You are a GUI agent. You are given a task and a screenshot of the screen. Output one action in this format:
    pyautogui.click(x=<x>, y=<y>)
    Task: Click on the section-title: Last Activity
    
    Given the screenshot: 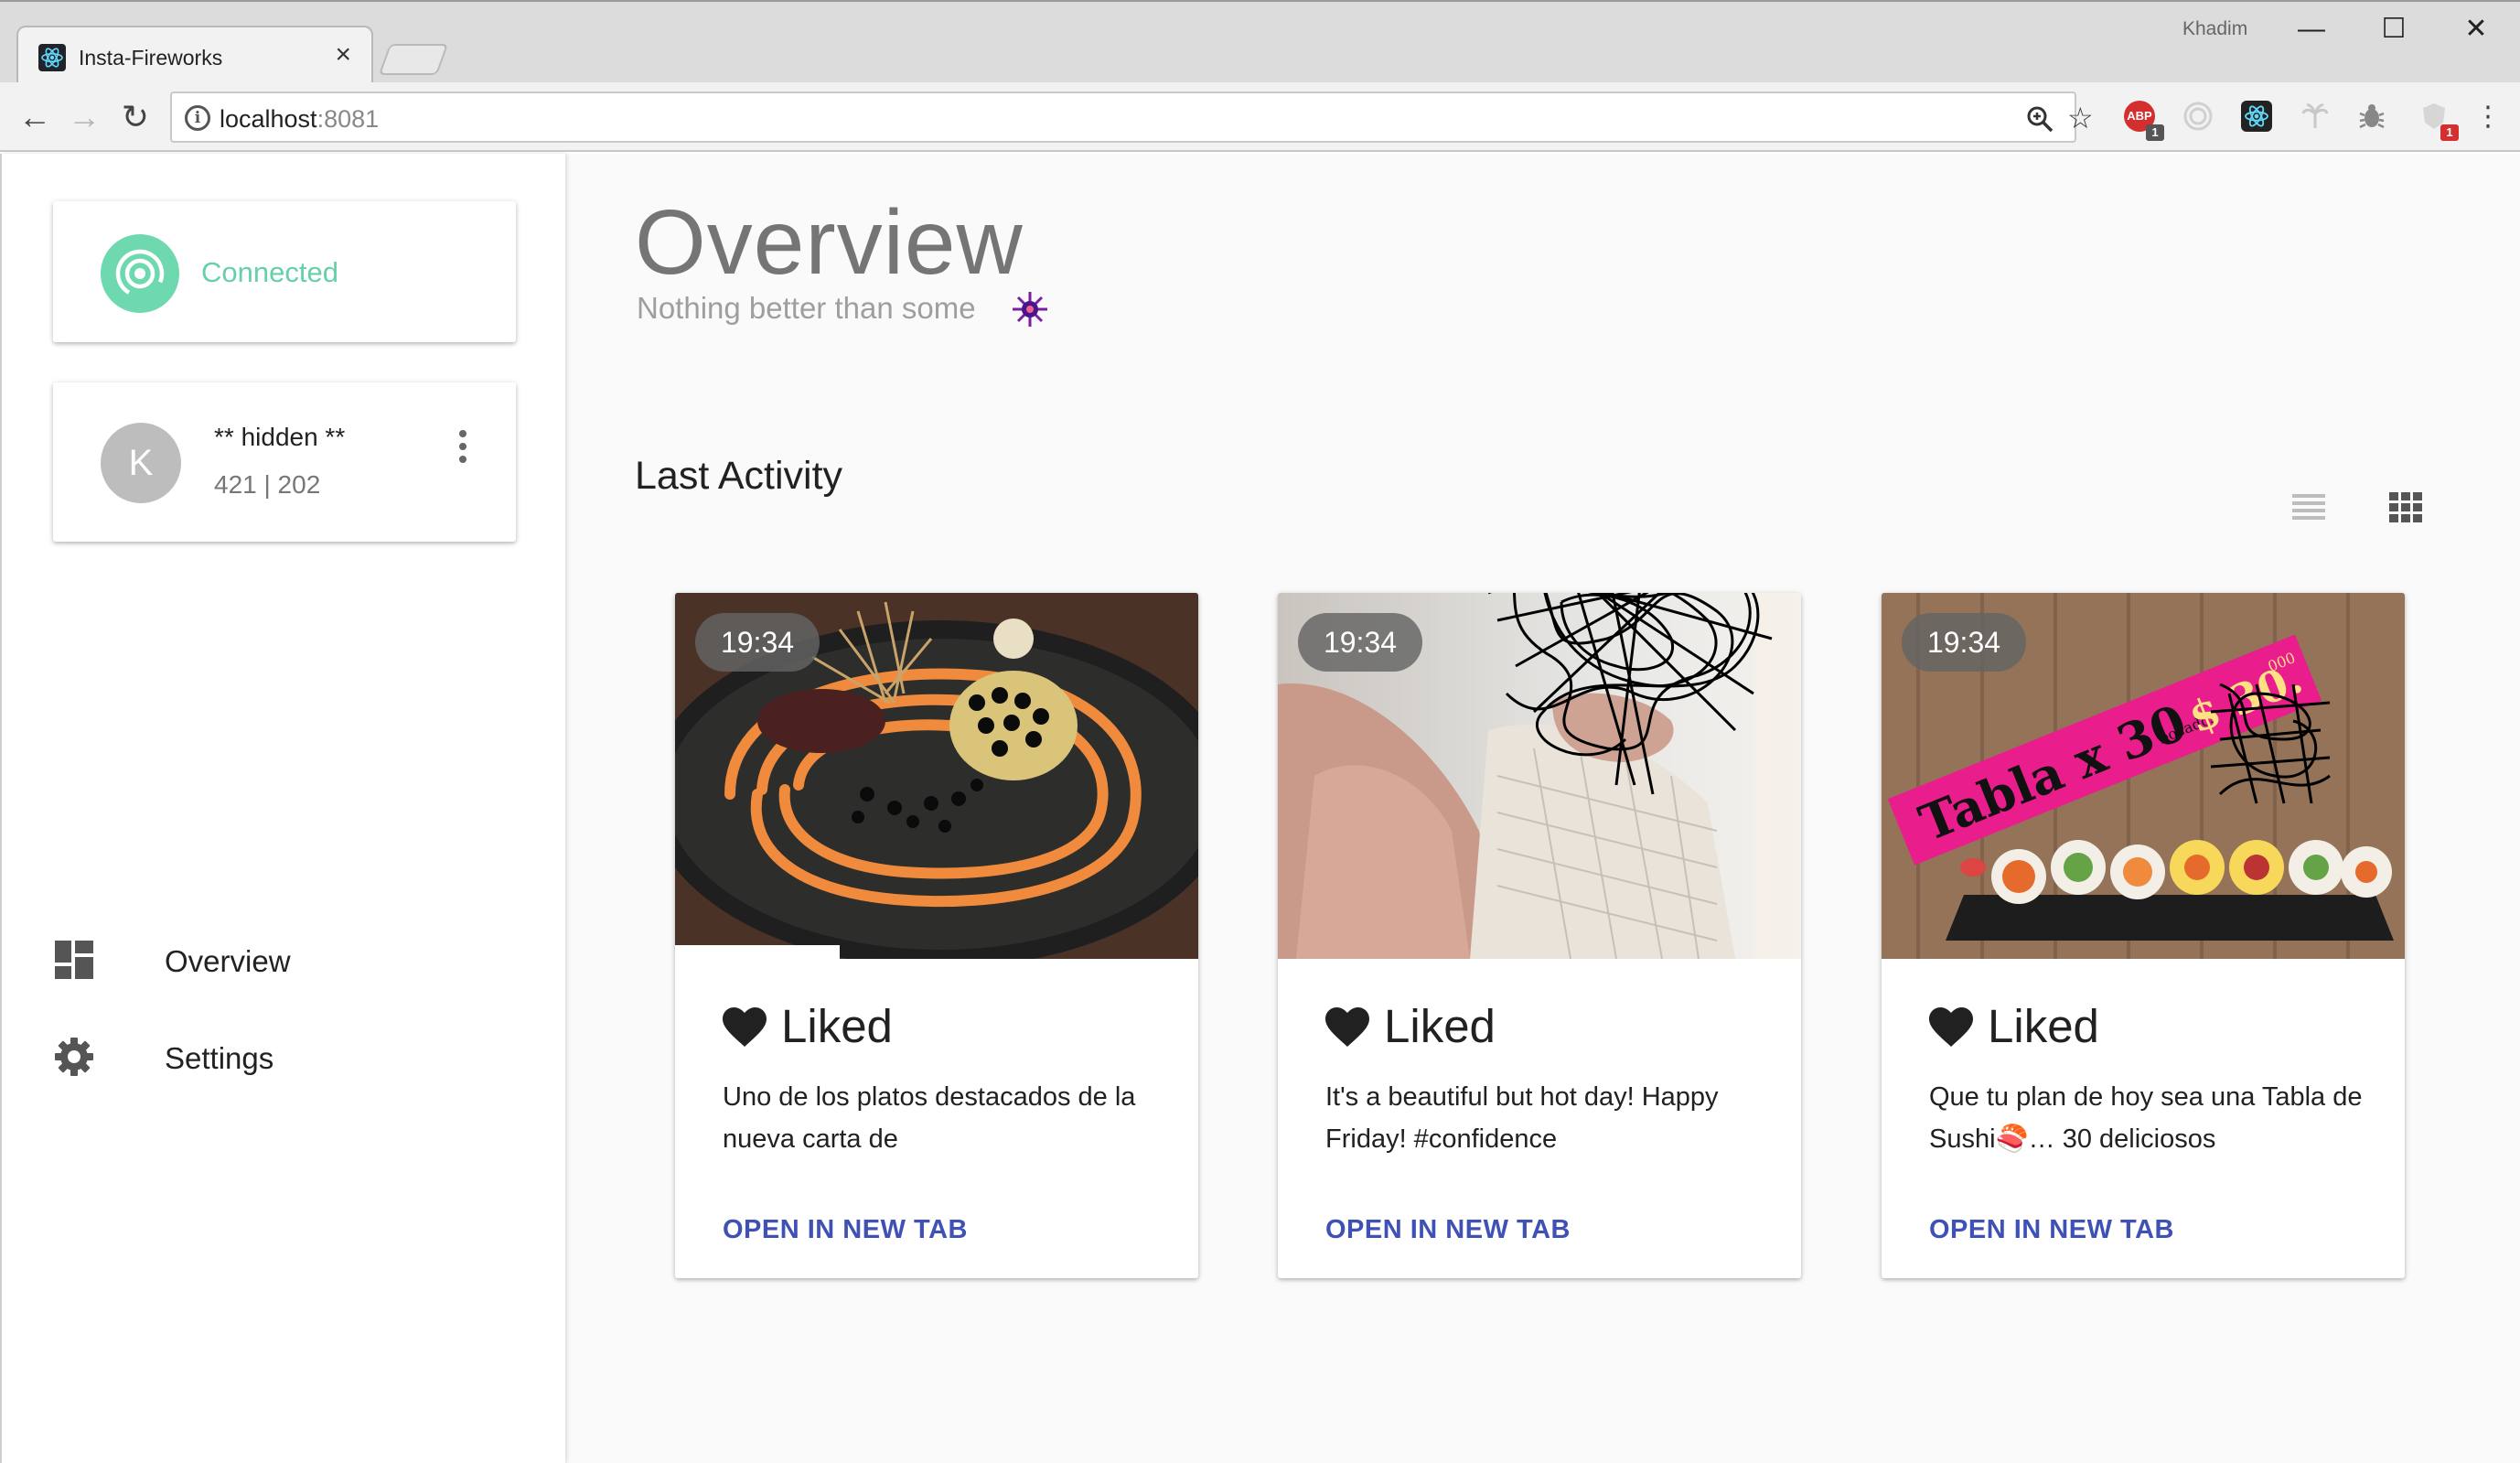 What is the action you would take?
    pyautogui.click(x=739, y=476)
    